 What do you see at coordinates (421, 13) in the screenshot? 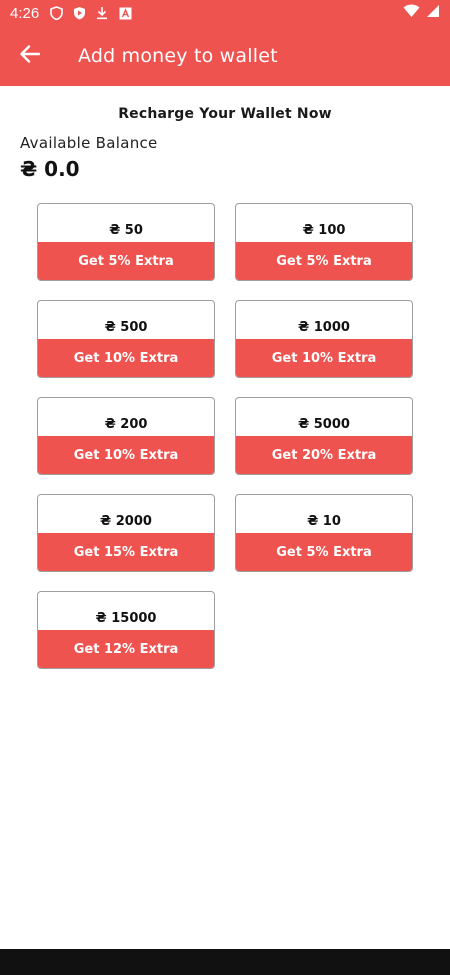
I see `status-right` at bounding box center [421, 13].